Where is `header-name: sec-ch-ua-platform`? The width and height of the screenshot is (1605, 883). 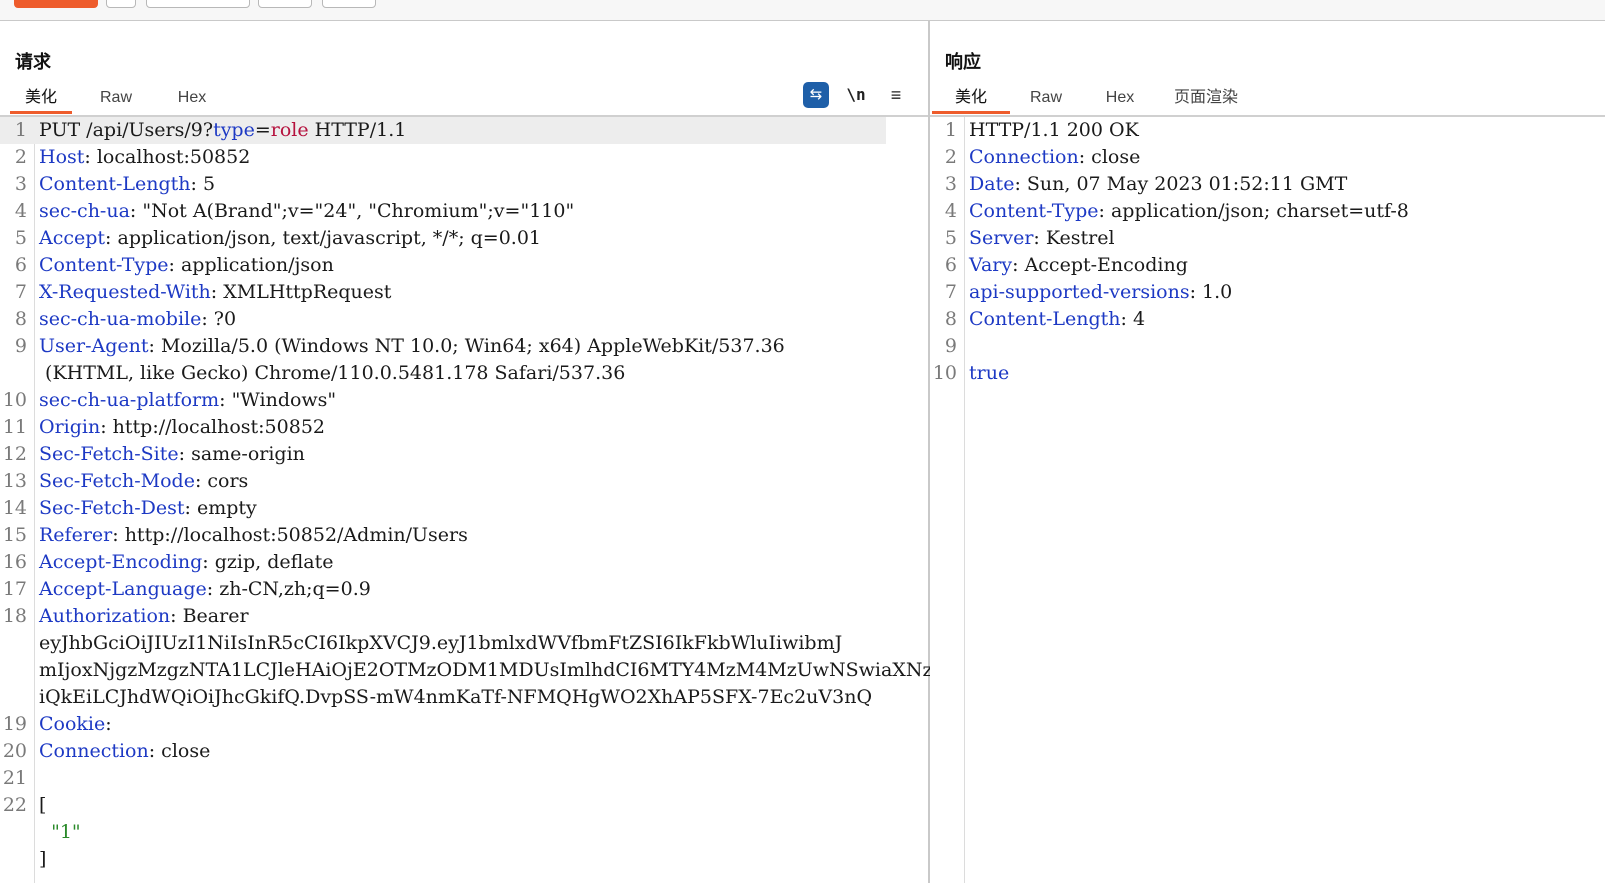
header-name: sec-ch-ua-platform is located at coordinates (129, 400).